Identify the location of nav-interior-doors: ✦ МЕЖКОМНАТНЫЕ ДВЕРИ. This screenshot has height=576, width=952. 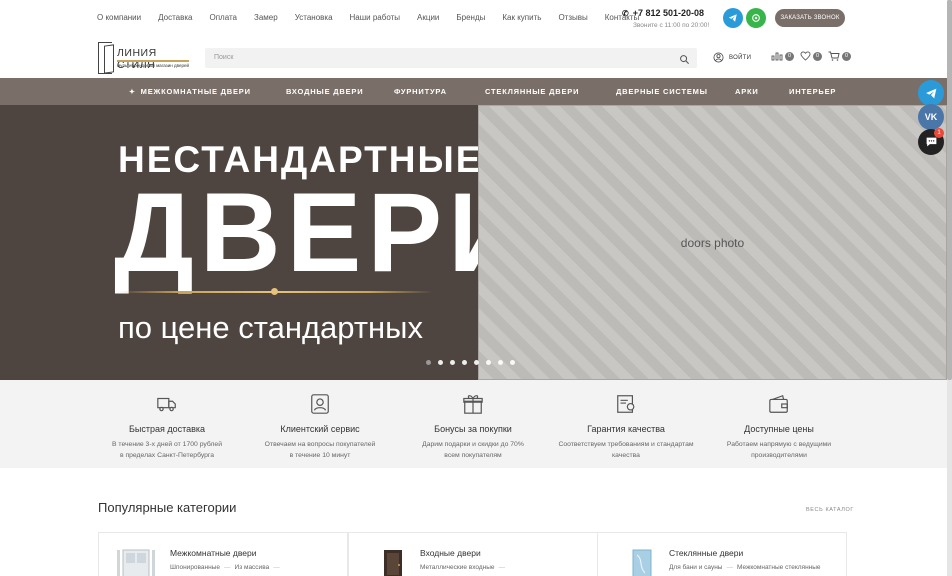
(190, 91).